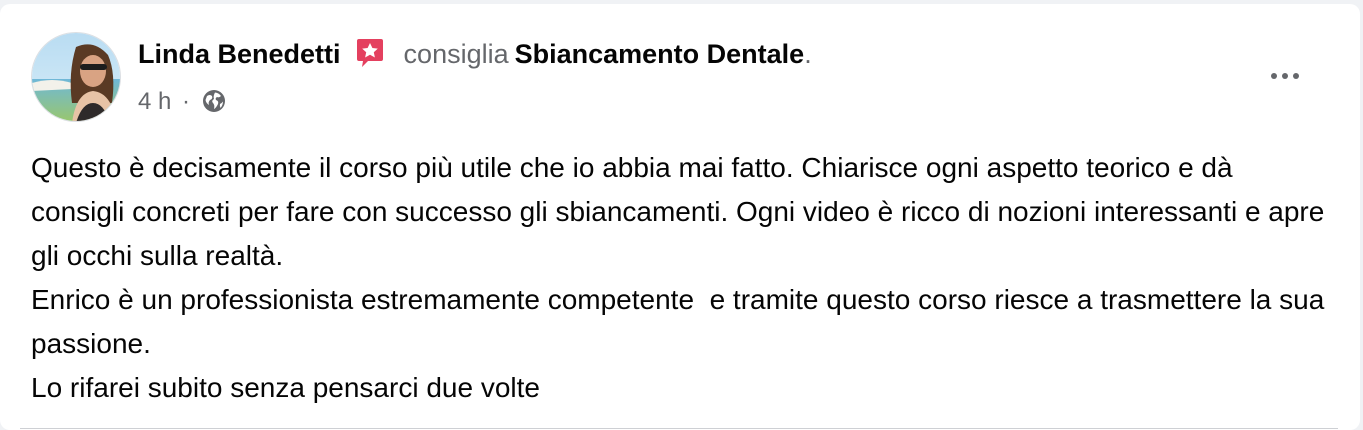 Image resolution: width=1363 pixels, height=430 pixels. I want to click on globe-icon, so click(214, 101).